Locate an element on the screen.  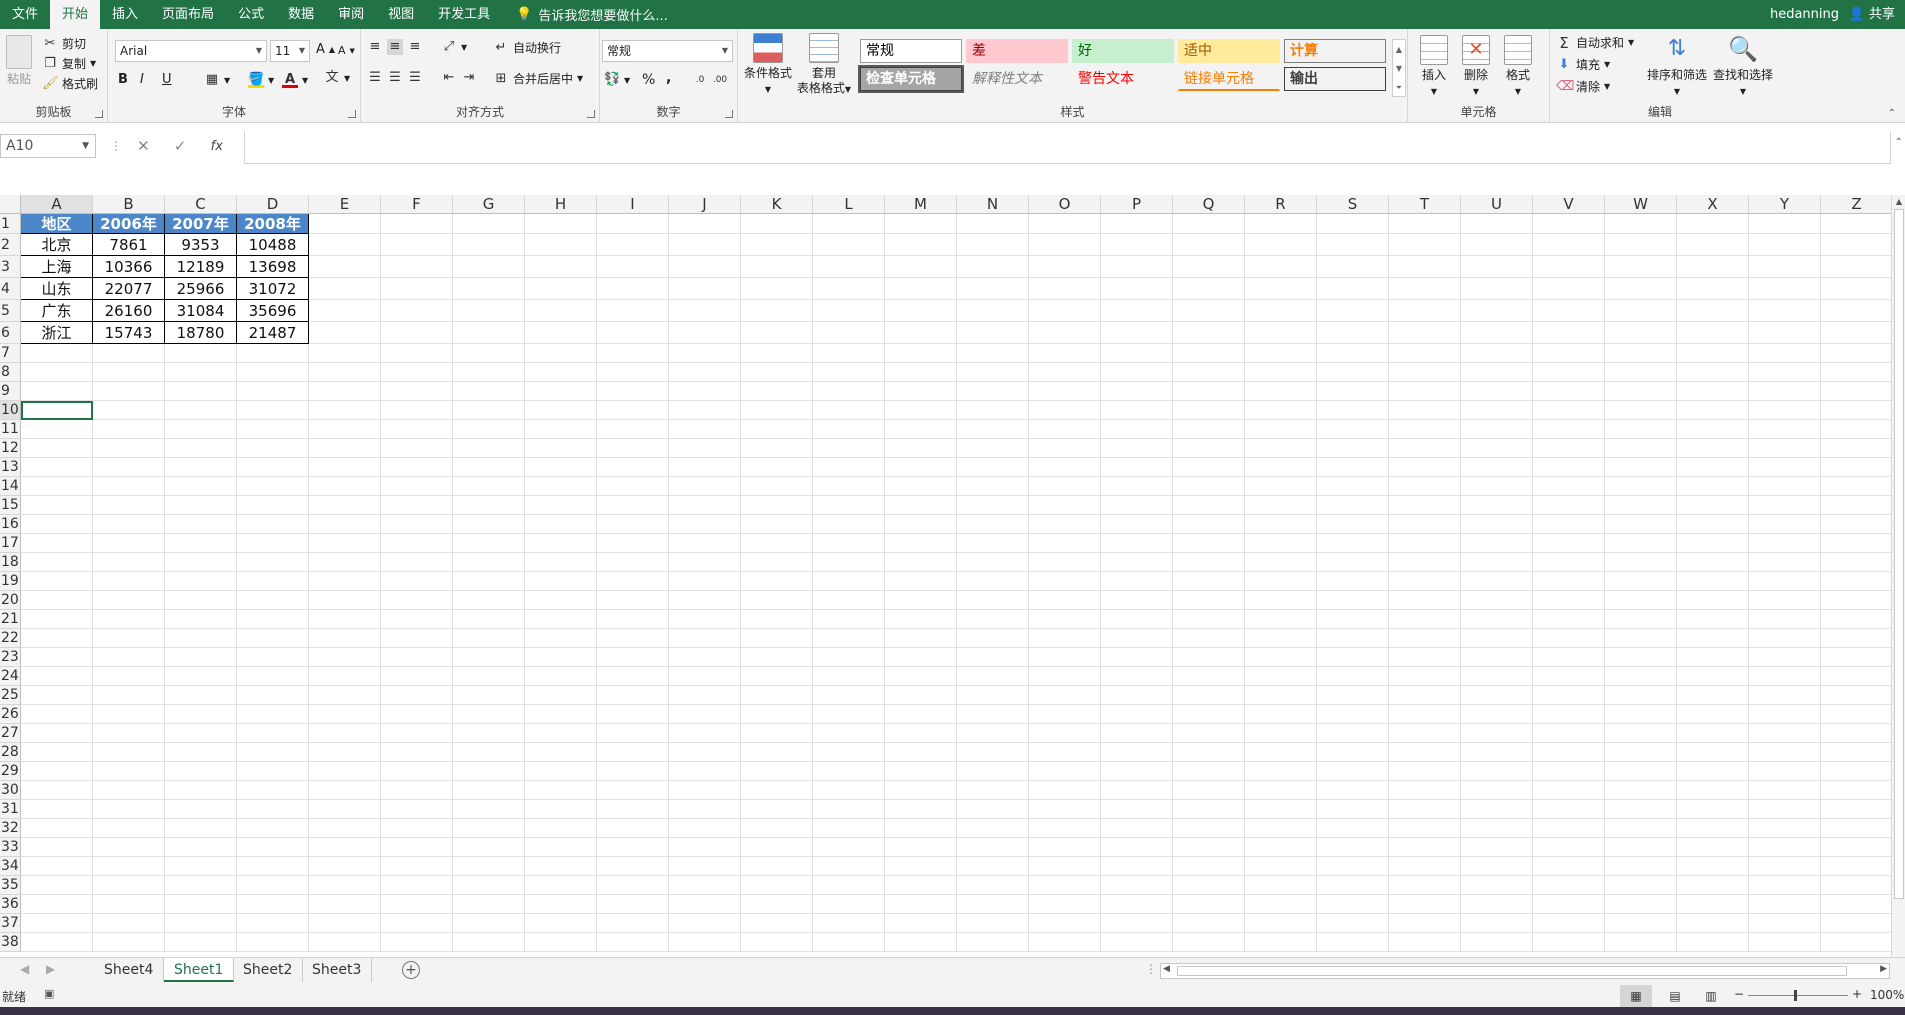
cell-H27 is located at coordinates (561, 733).